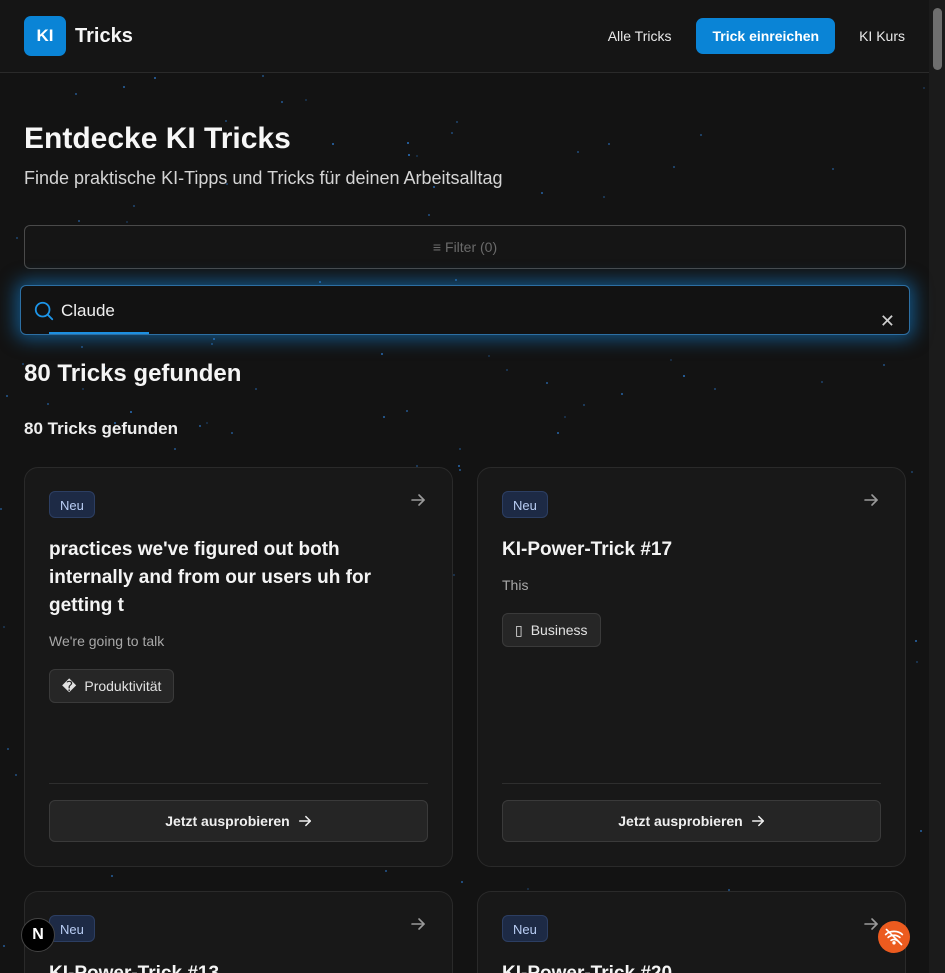 This screenshot has width=945, height=973. Describe the element at coordinates (887, 321) in the screenshot. I see `clear-search-icon: ✕` at that location.